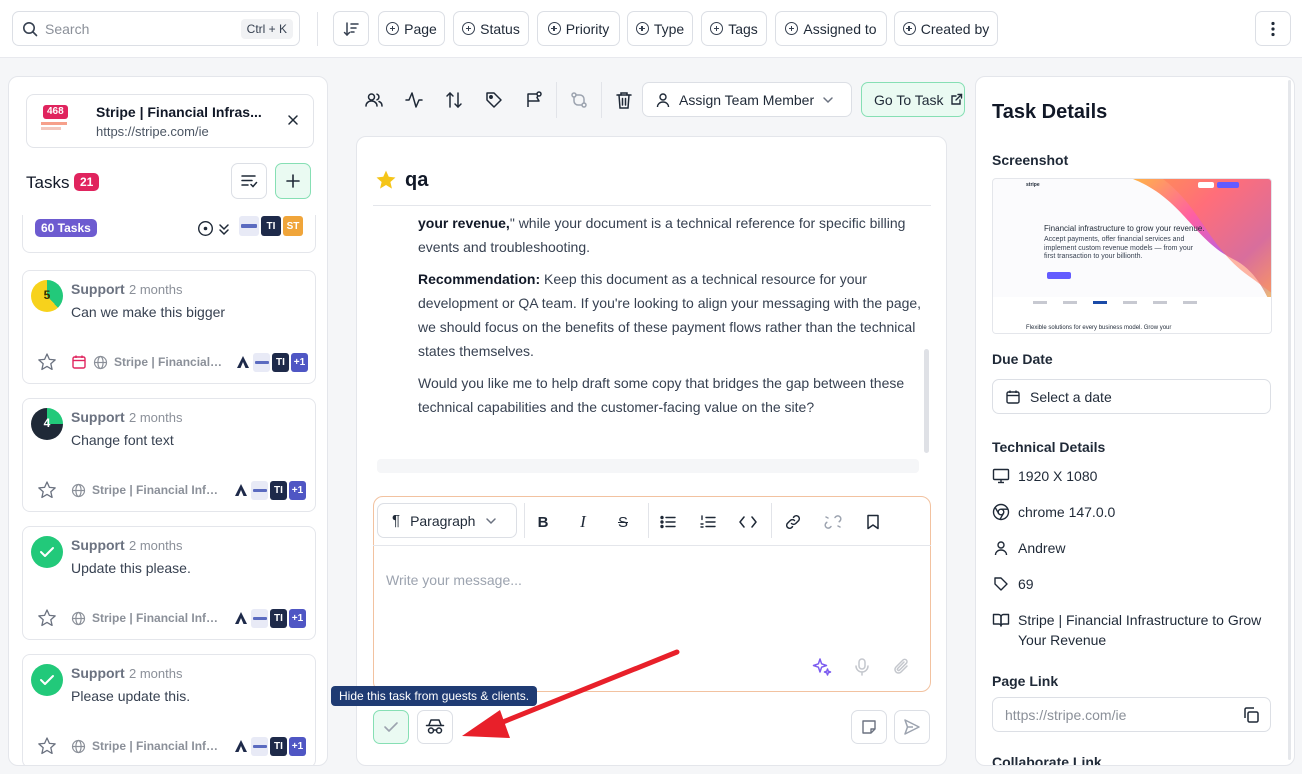 This screenshot has width=1302, height=774. What do you see at coordinates (491, 28) in the screenshot?
I see `filter-status-button: Status` at bounding box center [491, 28].